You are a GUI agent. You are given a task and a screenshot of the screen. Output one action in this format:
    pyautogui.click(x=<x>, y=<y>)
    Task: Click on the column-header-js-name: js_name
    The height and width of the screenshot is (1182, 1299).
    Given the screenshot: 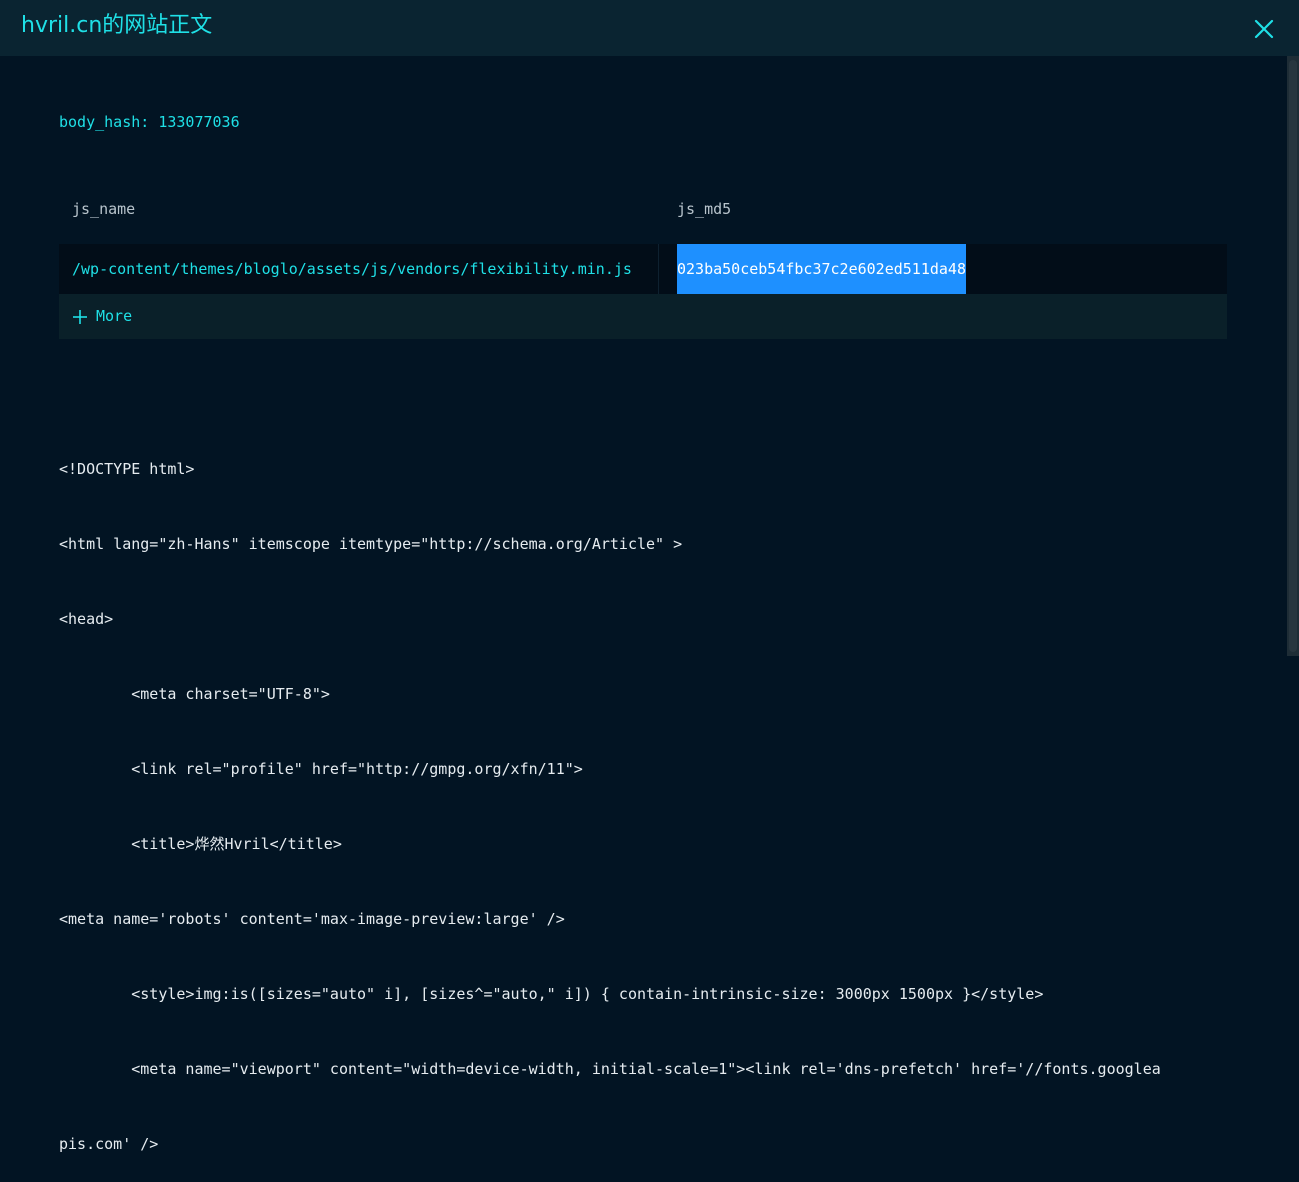 What is the action you would take?
    pyautogui.click(x=104, y=209)
    